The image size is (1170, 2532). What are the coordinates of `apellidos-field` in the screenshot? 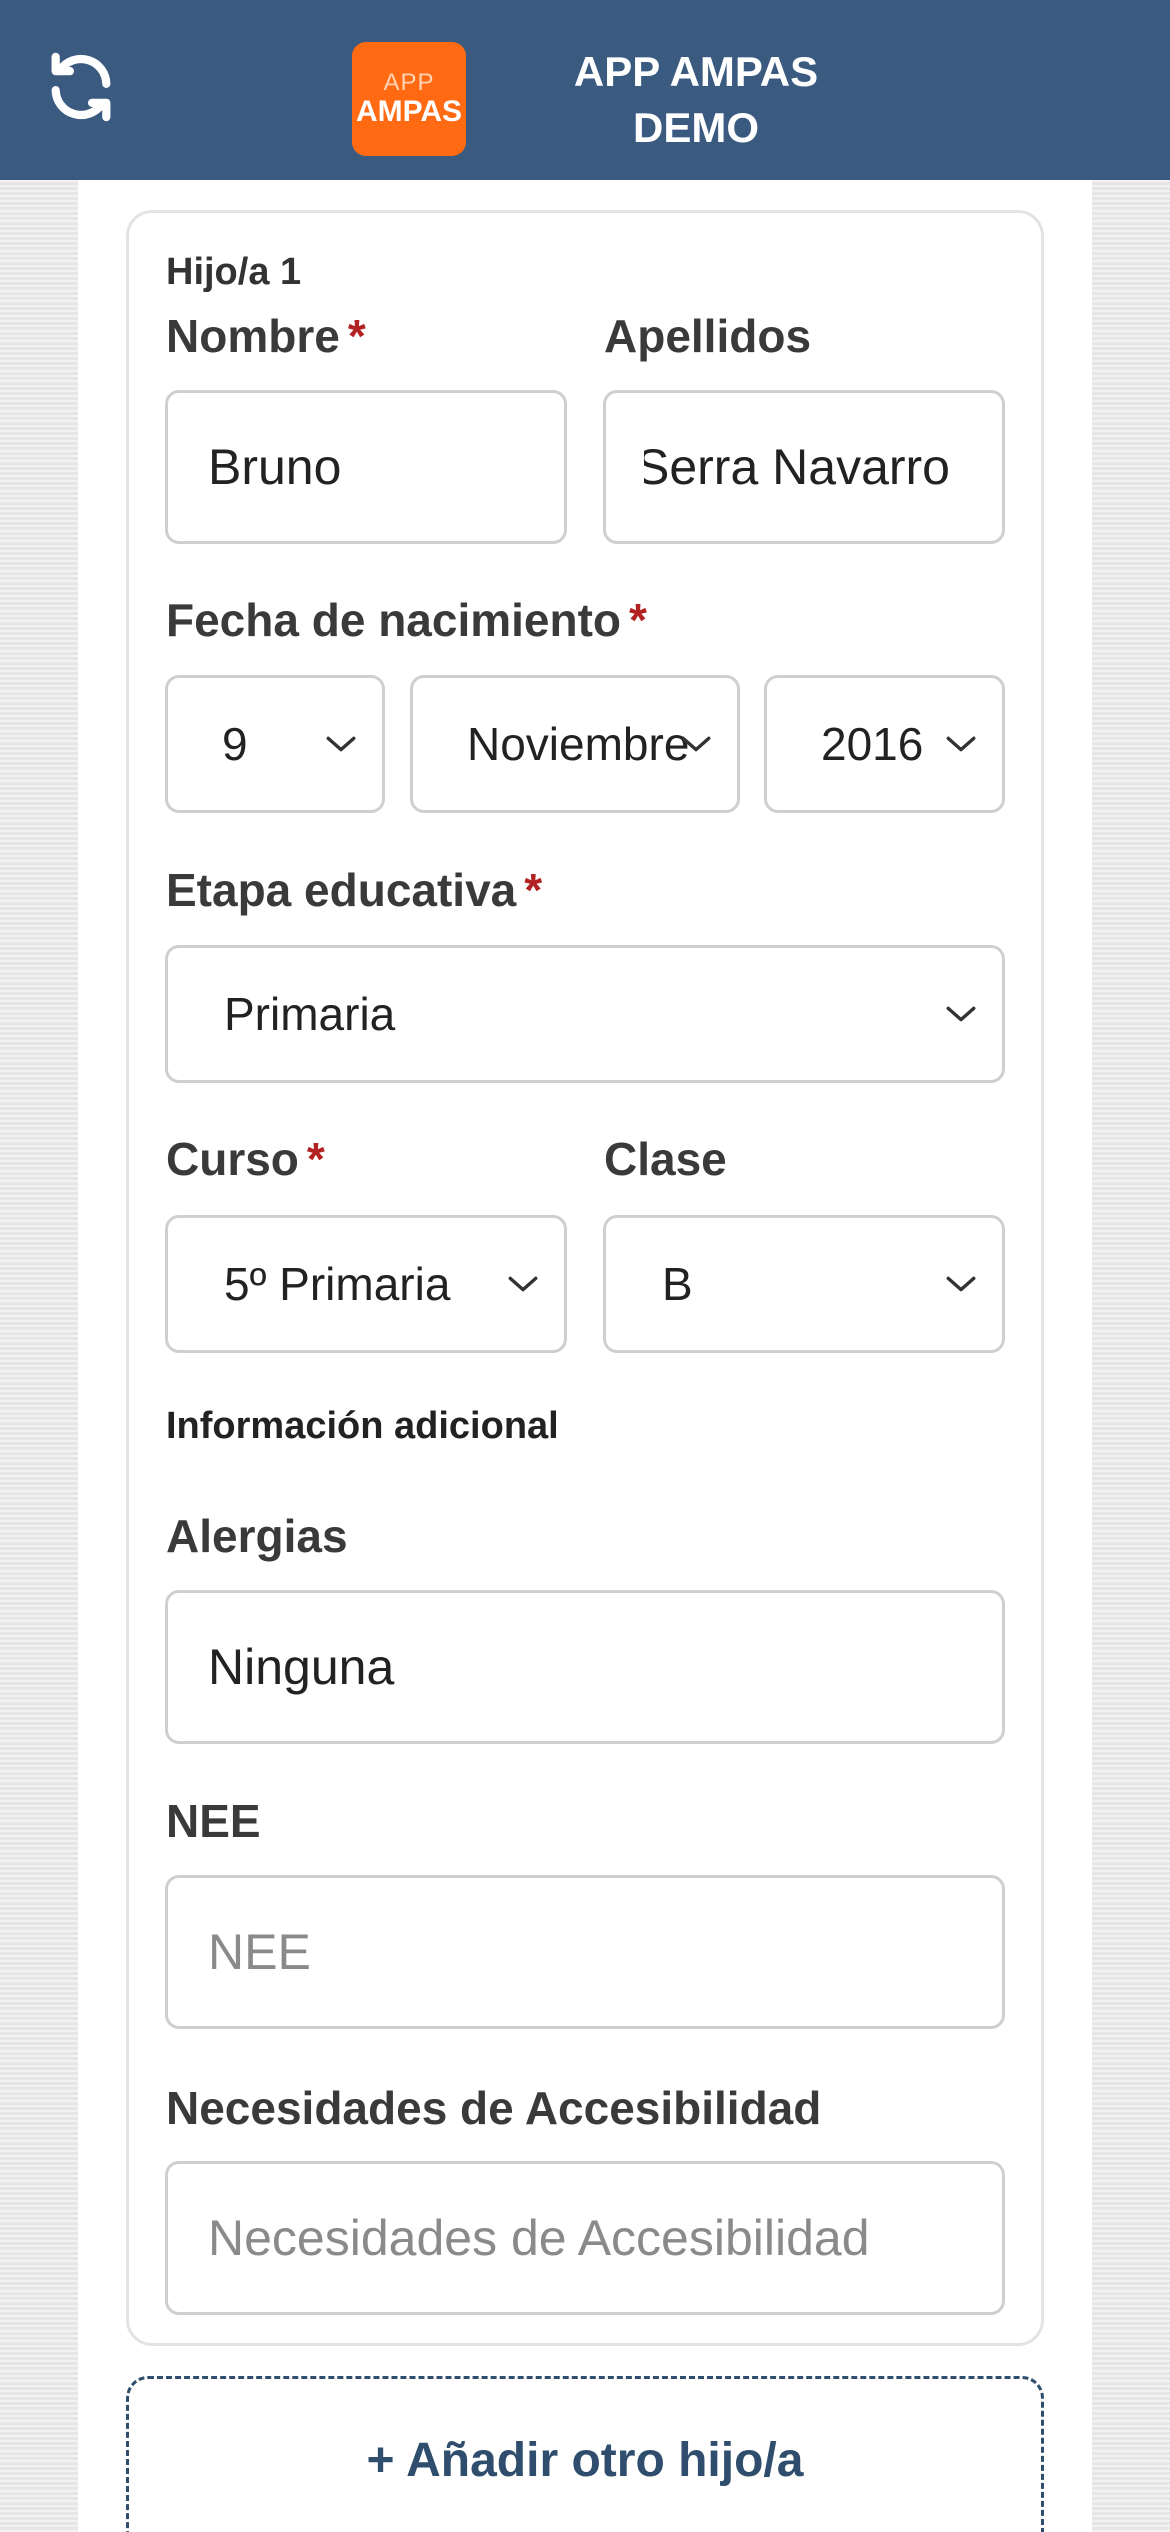 It's located at (804, 467).